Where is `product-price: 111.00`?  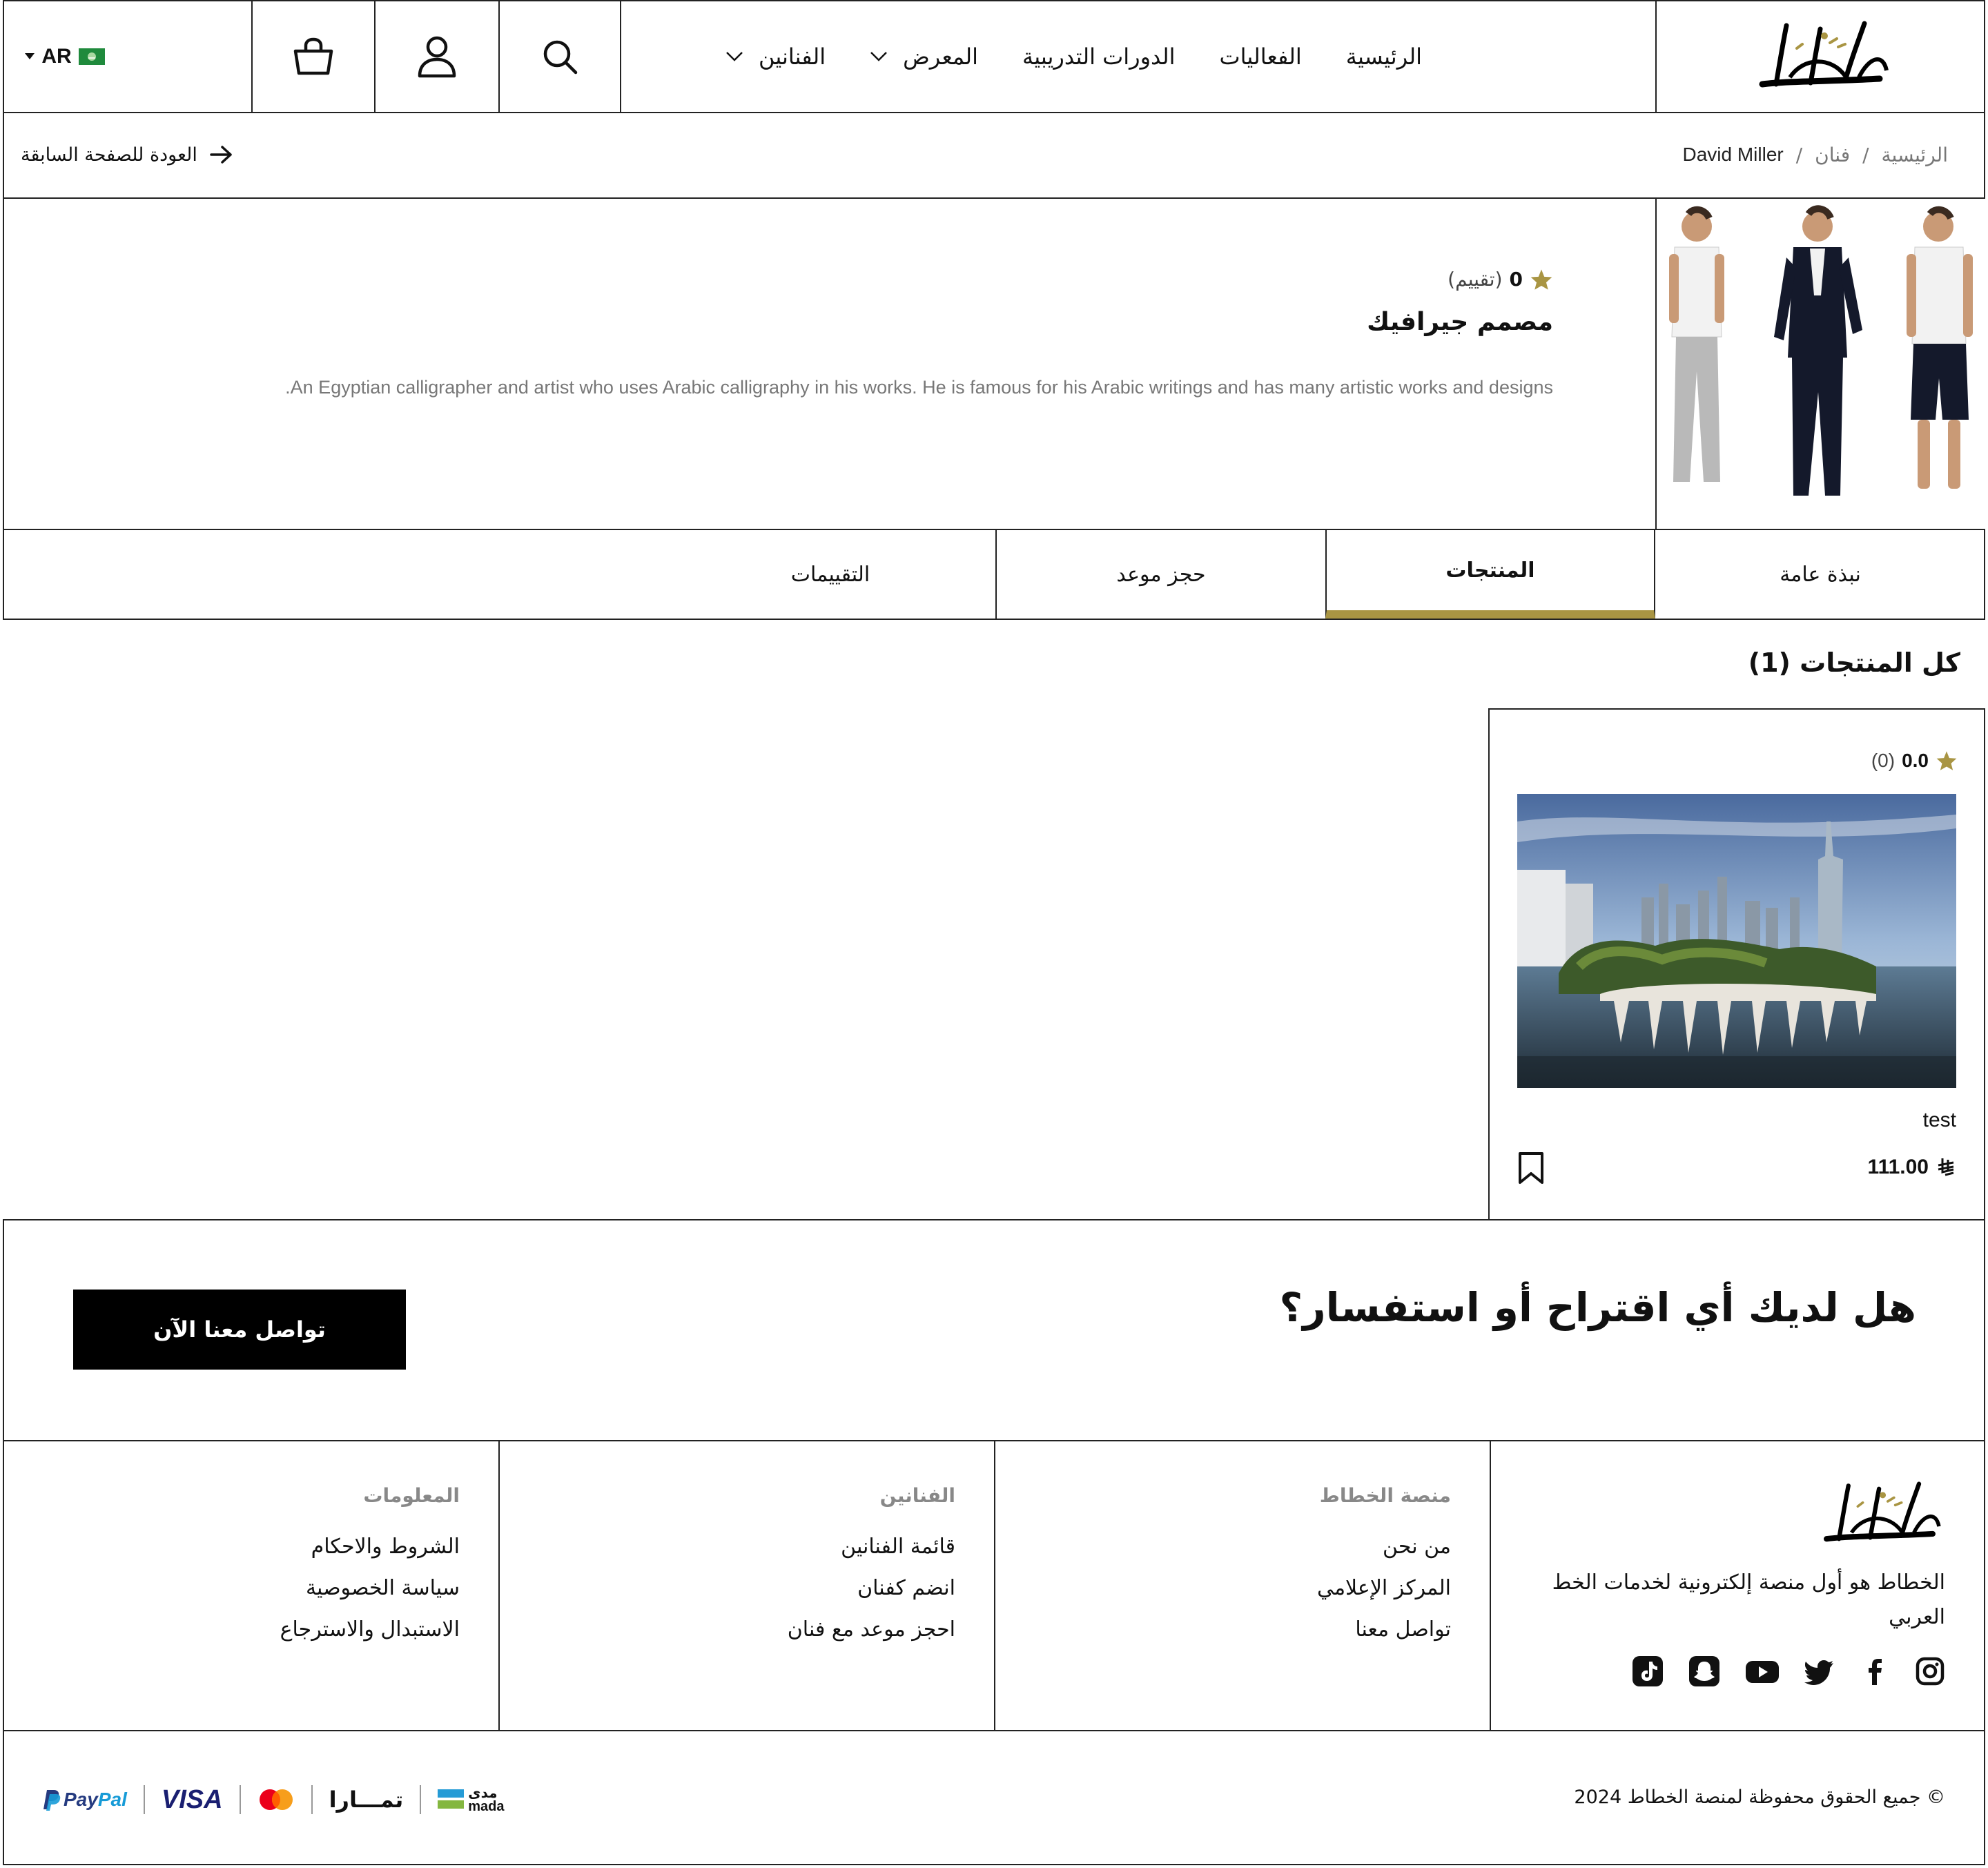 product-price: 111.00 is located at coordinates (1912, 1167).